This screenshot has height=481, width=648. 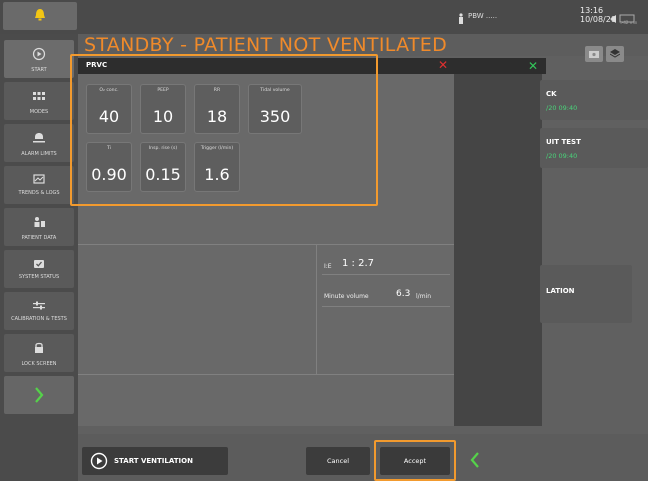 I want to click on accept-highlight-frame, so click(x=415, y=460).